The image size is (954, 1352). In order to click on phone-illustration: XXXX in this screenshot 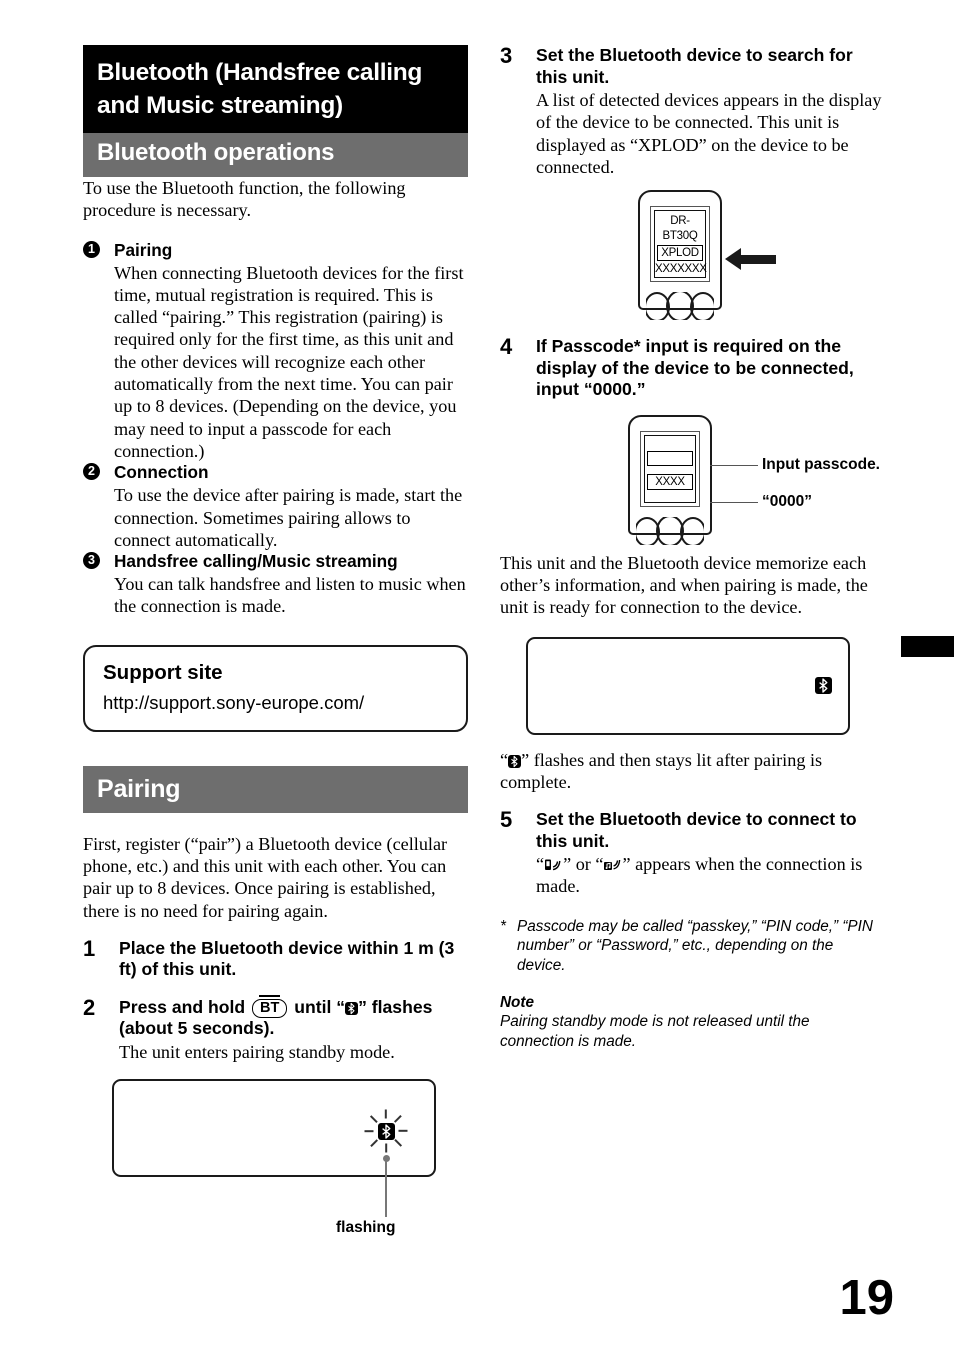, I will do `click(670, 479)`.